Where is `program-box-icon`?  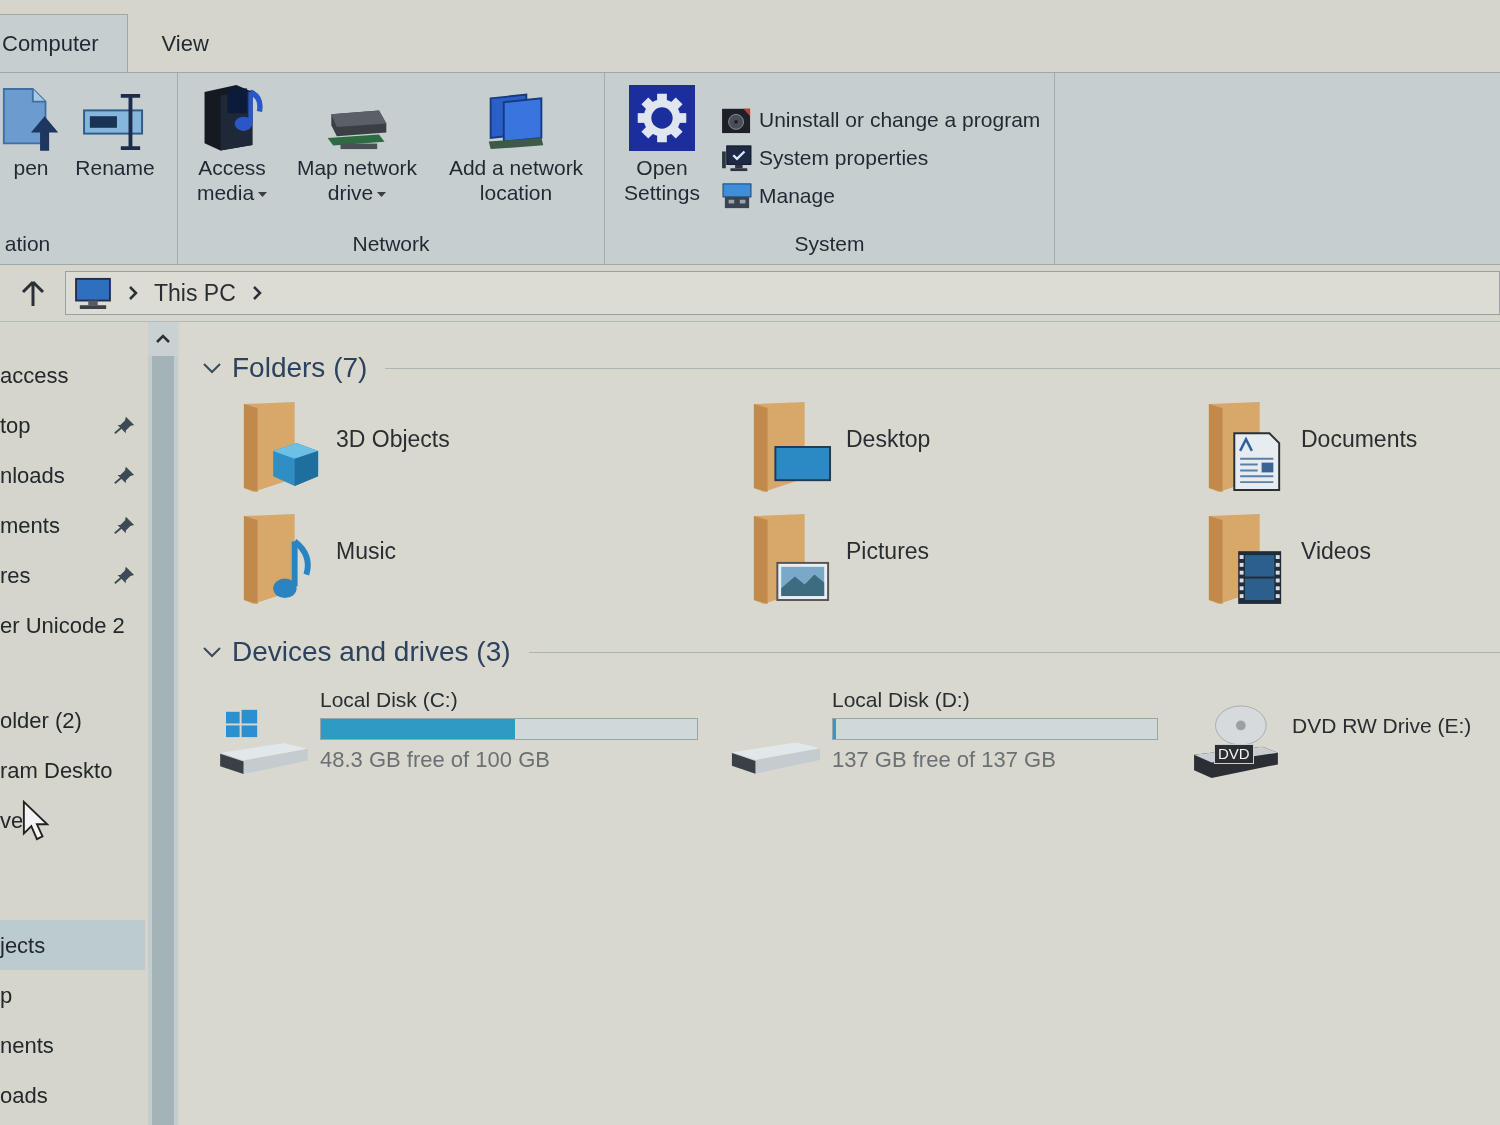 program-box-icon is located at coordinates (737, 120).